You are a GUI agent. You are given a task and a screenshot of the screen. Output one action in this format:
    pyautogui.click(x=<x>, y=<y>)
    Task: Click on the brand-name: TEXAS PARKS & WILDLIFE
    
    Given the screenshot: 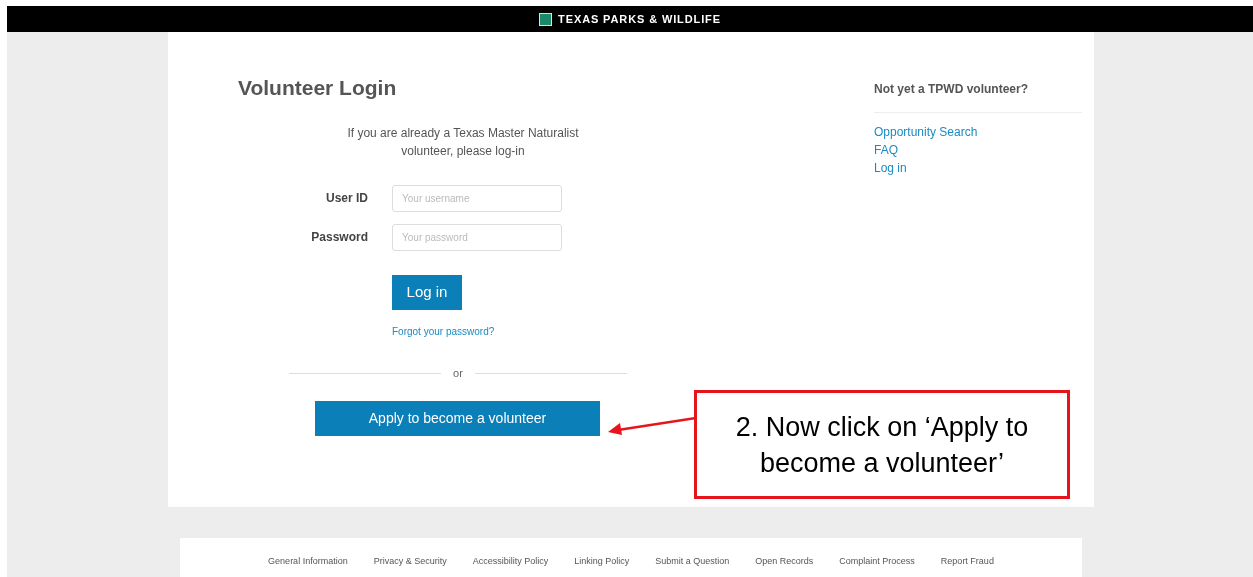 What is the action you would take?
    pyautogui.click(x=639, y=19)
    